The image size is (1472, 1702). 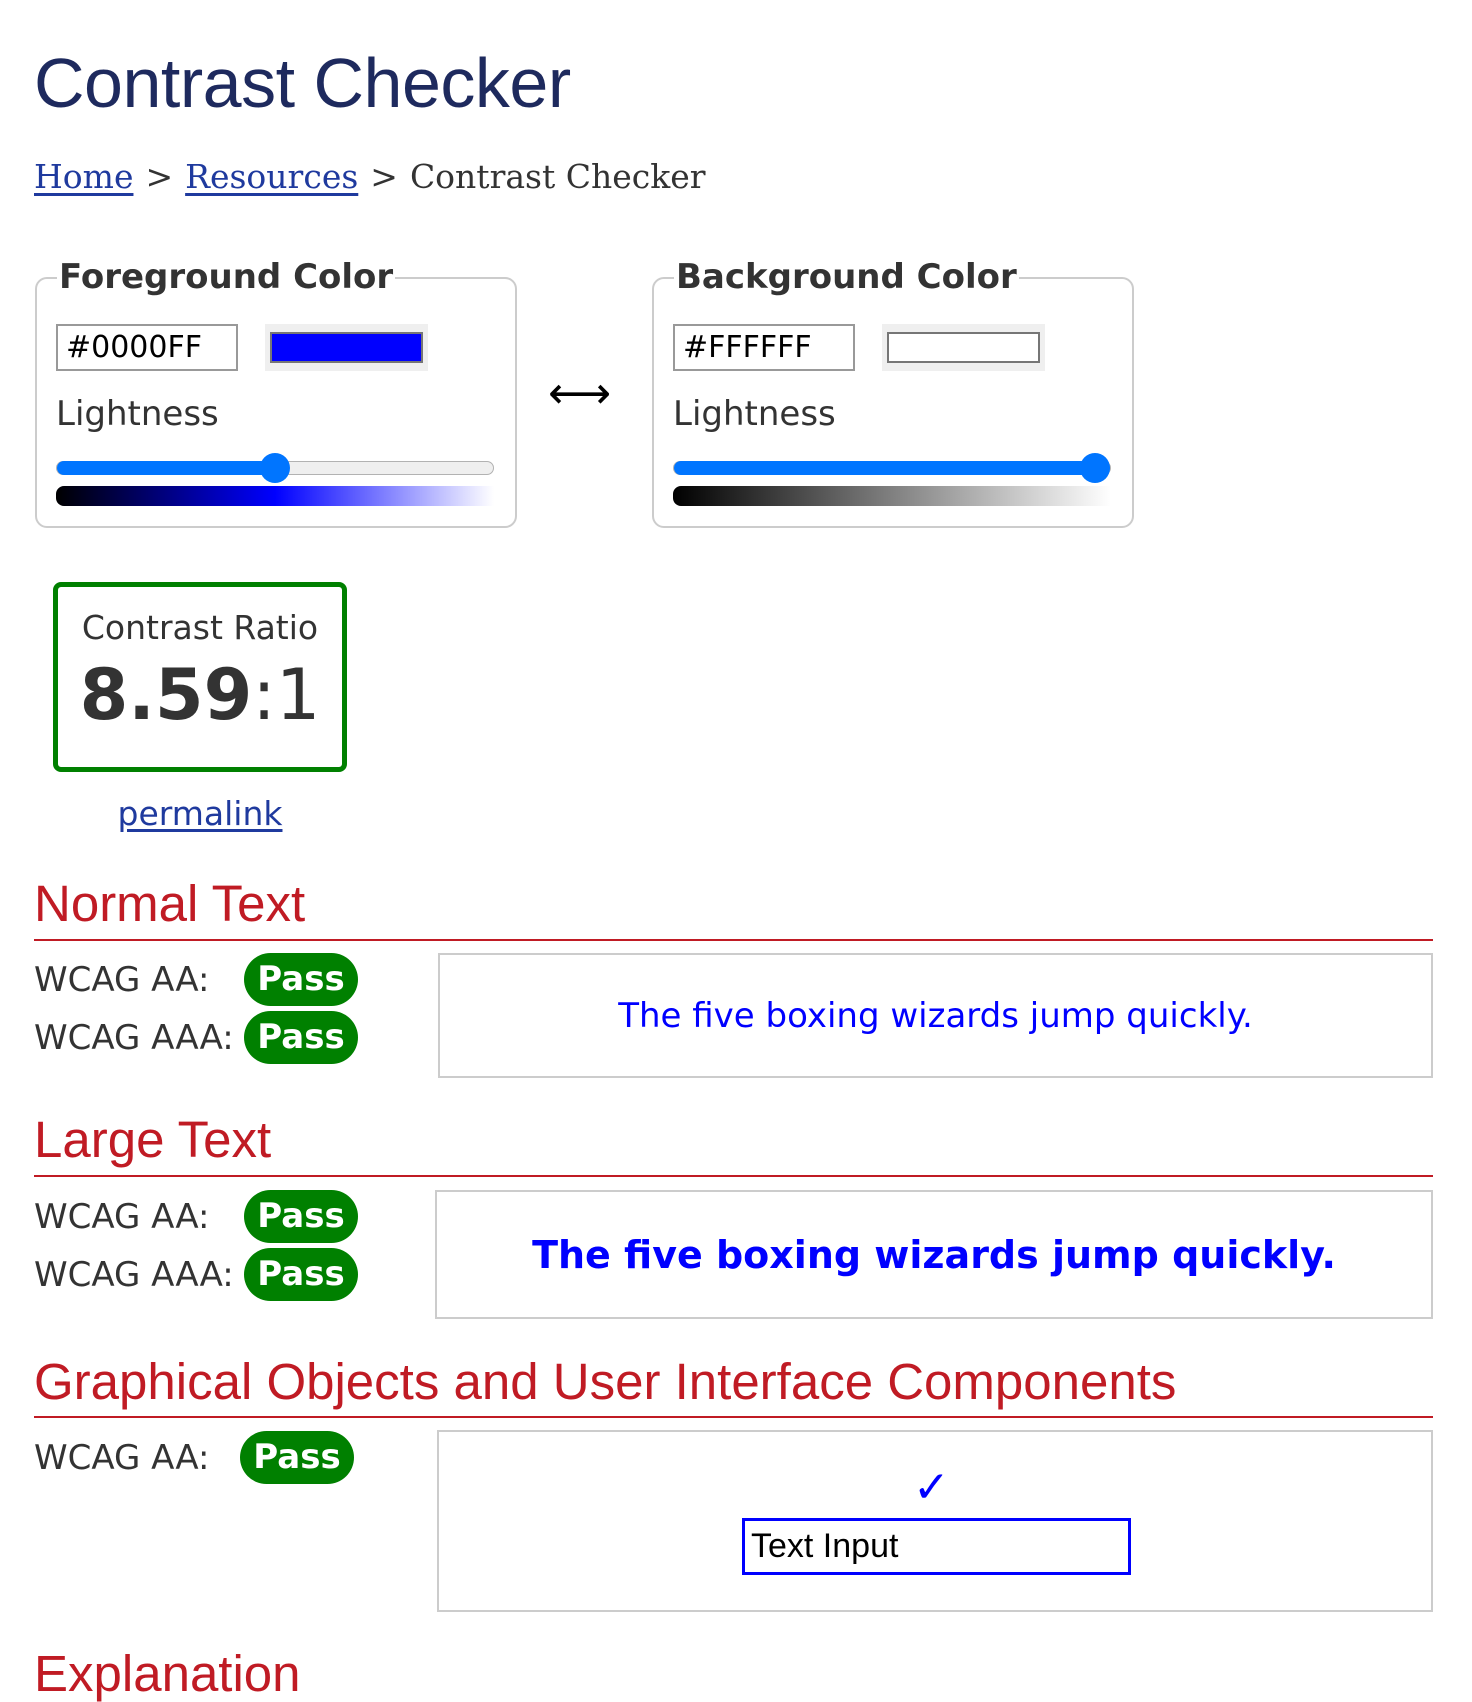 I want to click on breadcrumb-resources-link: Resources, so click(x=271, y=176).